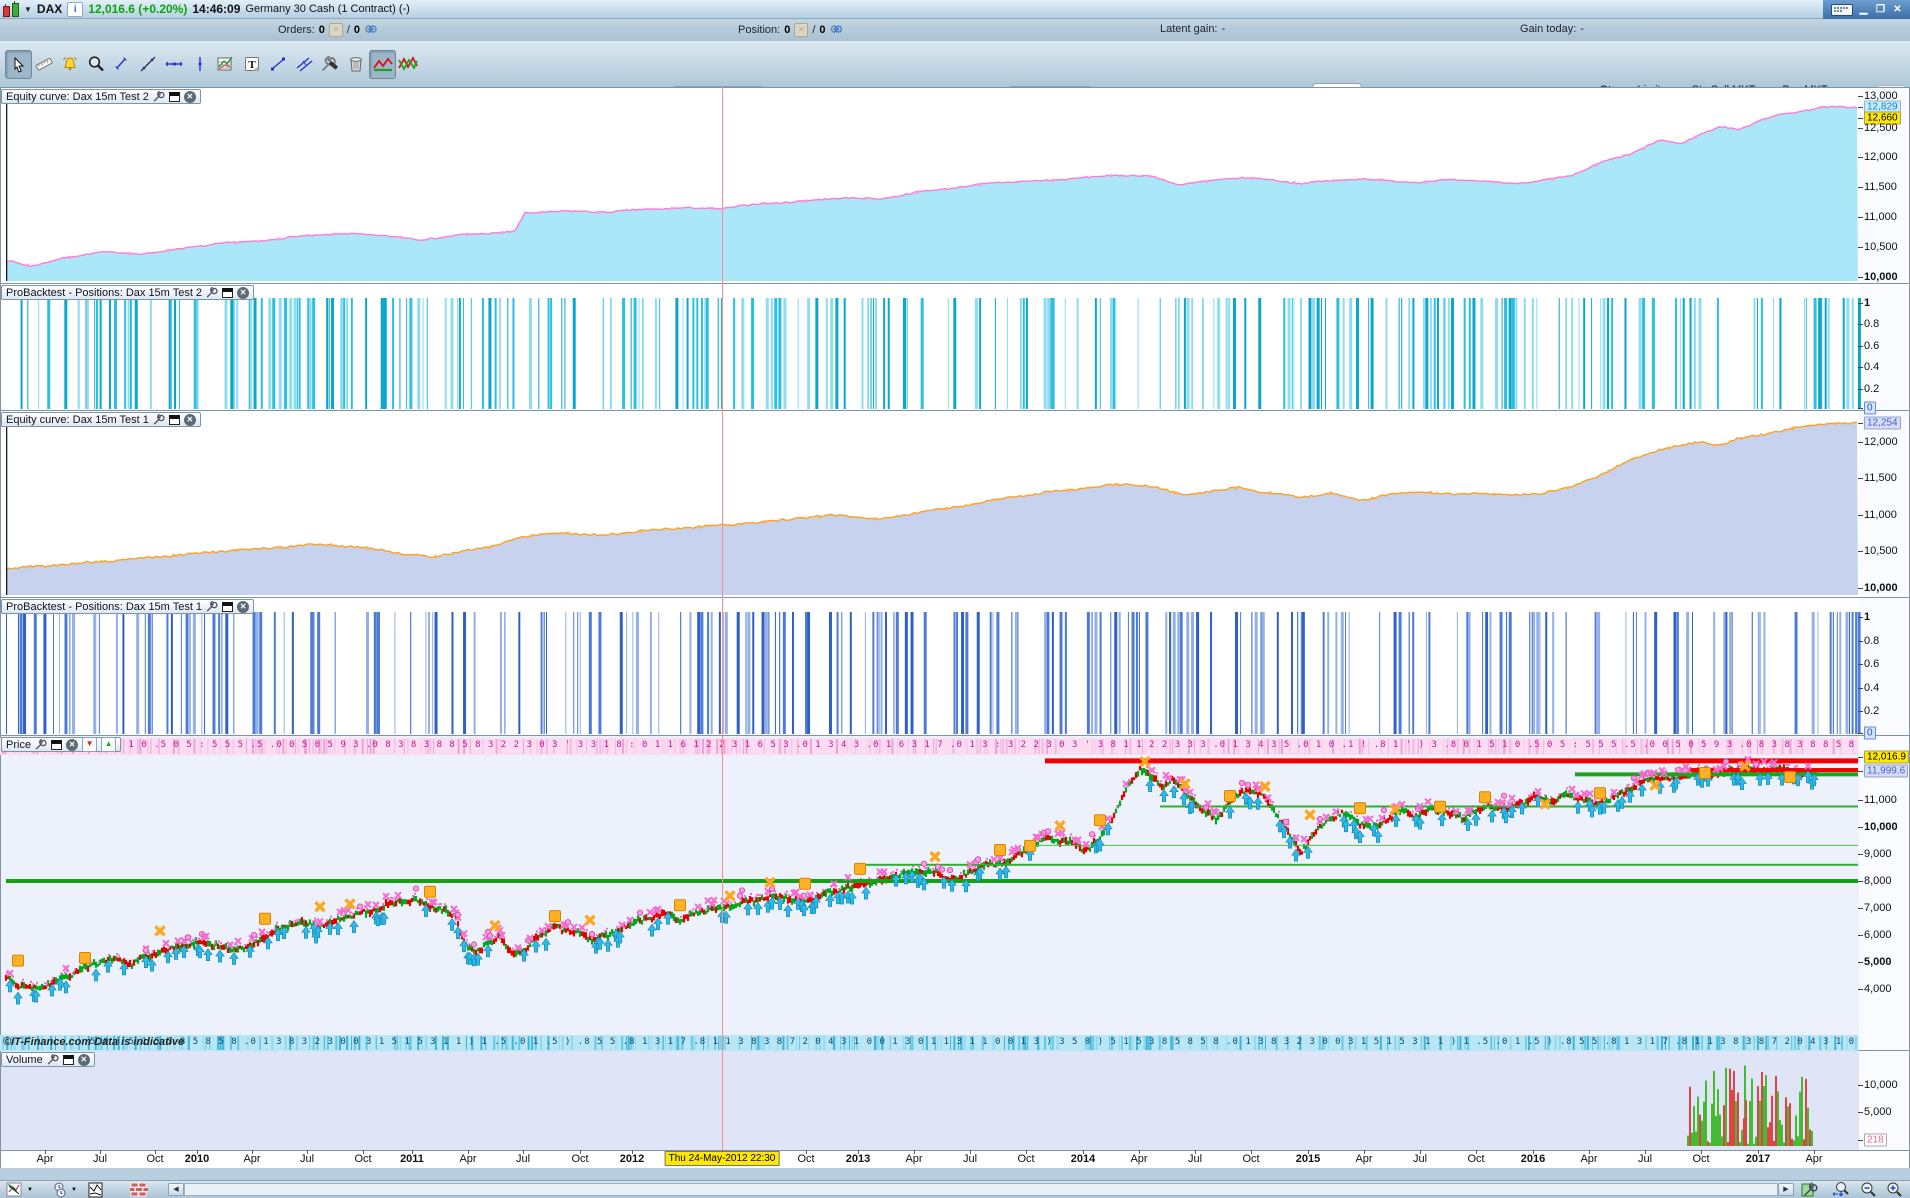 Image resolution: width=1910 pixels, height=1198 pixels. I want to click on date-label: 2017, so click(1758, 1159).